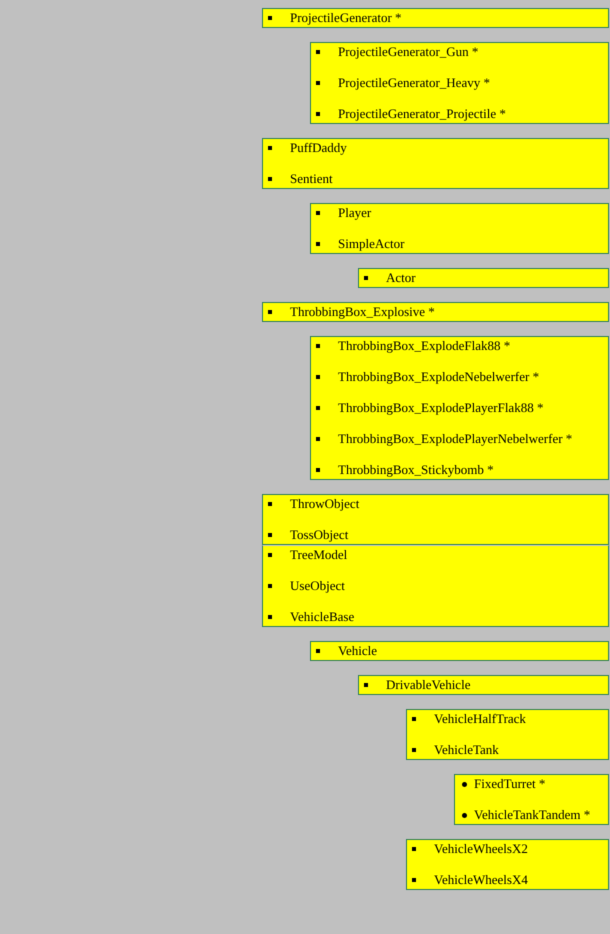  What do you see at coordinates (456, 439) in the screenshot?
I see `class-name: ThrobbingBox_ExplodePlayerNebelwerfer *` at bounding box center [456, 439].